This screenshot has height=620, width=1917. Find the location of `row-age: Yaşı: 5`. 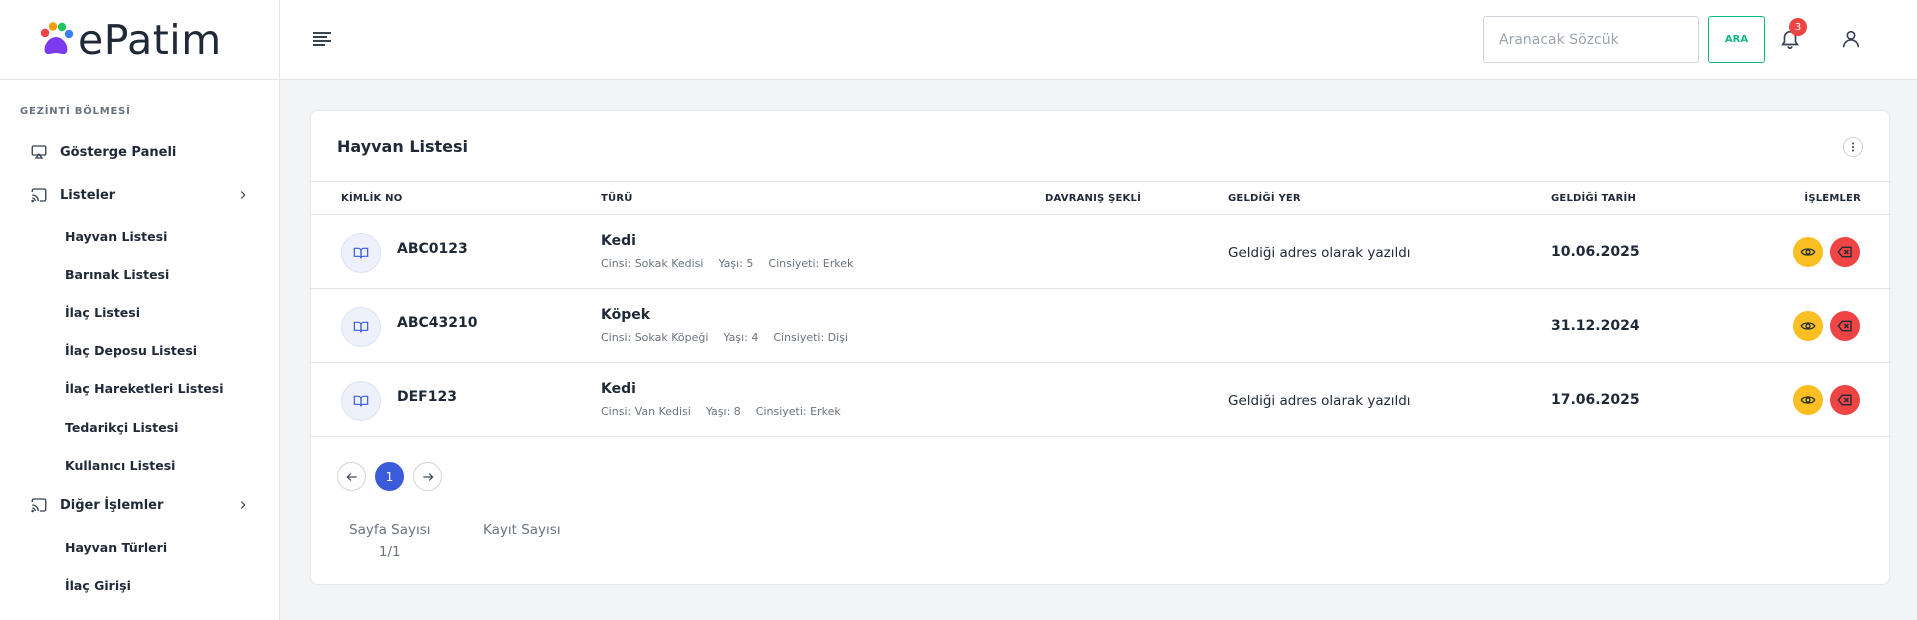

row-age: Yaşı: 5 is located at coordinates (736, 263).